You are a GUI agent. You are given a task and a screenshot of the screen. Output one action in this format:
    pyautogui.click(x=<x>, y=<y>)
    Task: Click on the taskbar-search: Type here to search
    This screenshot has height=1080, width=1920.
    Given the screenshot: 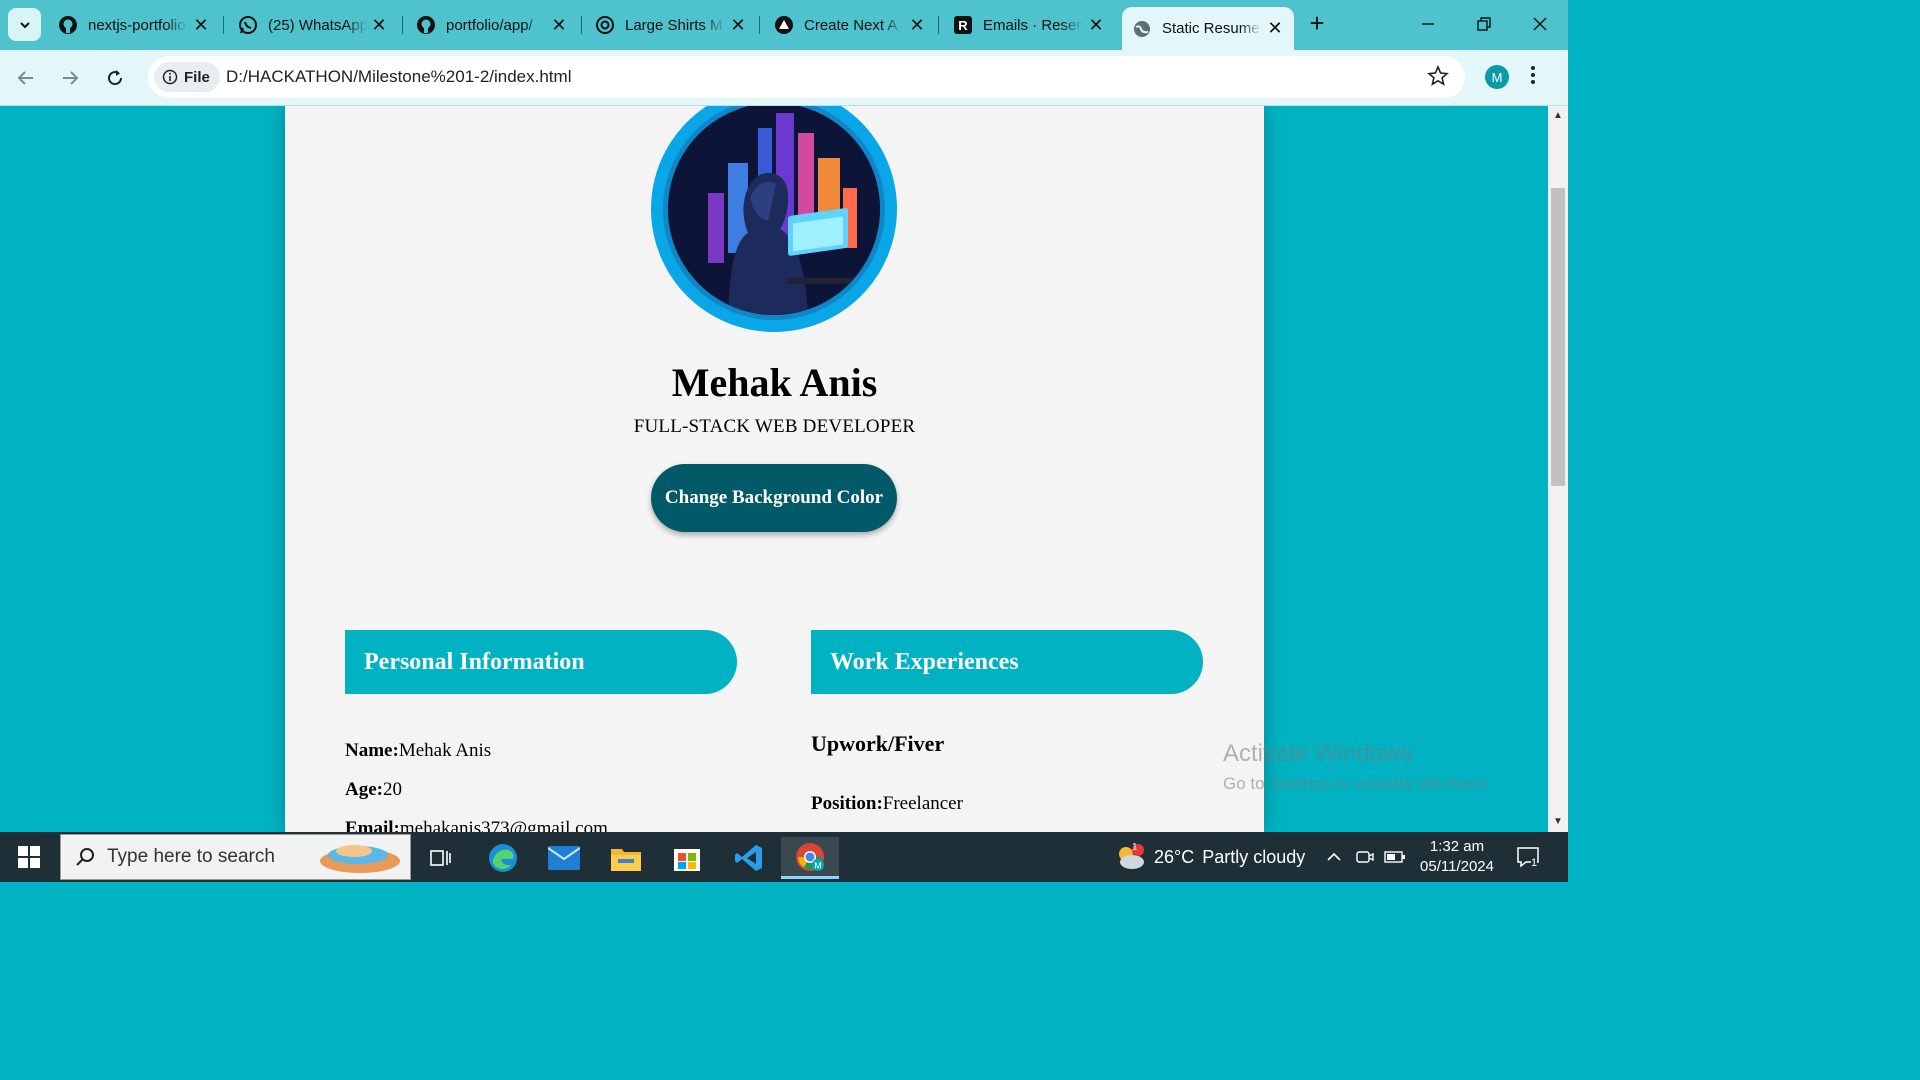 What is the action you would take?
    pyautogui.click(x=235, y=857)
    